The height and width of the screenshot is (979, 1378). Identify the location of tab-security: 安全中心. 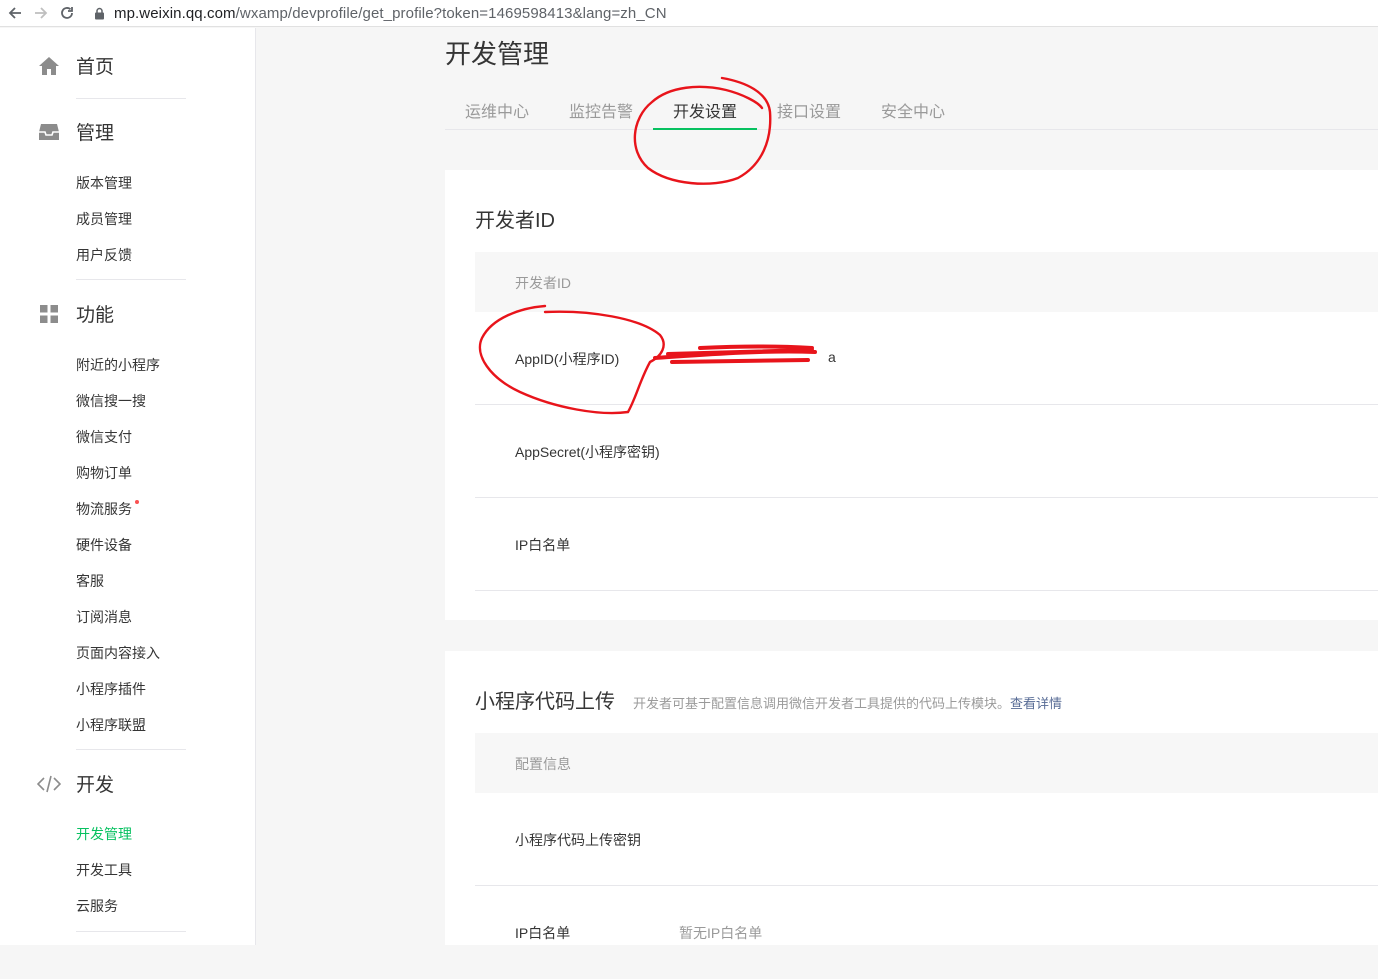
(913, 110).